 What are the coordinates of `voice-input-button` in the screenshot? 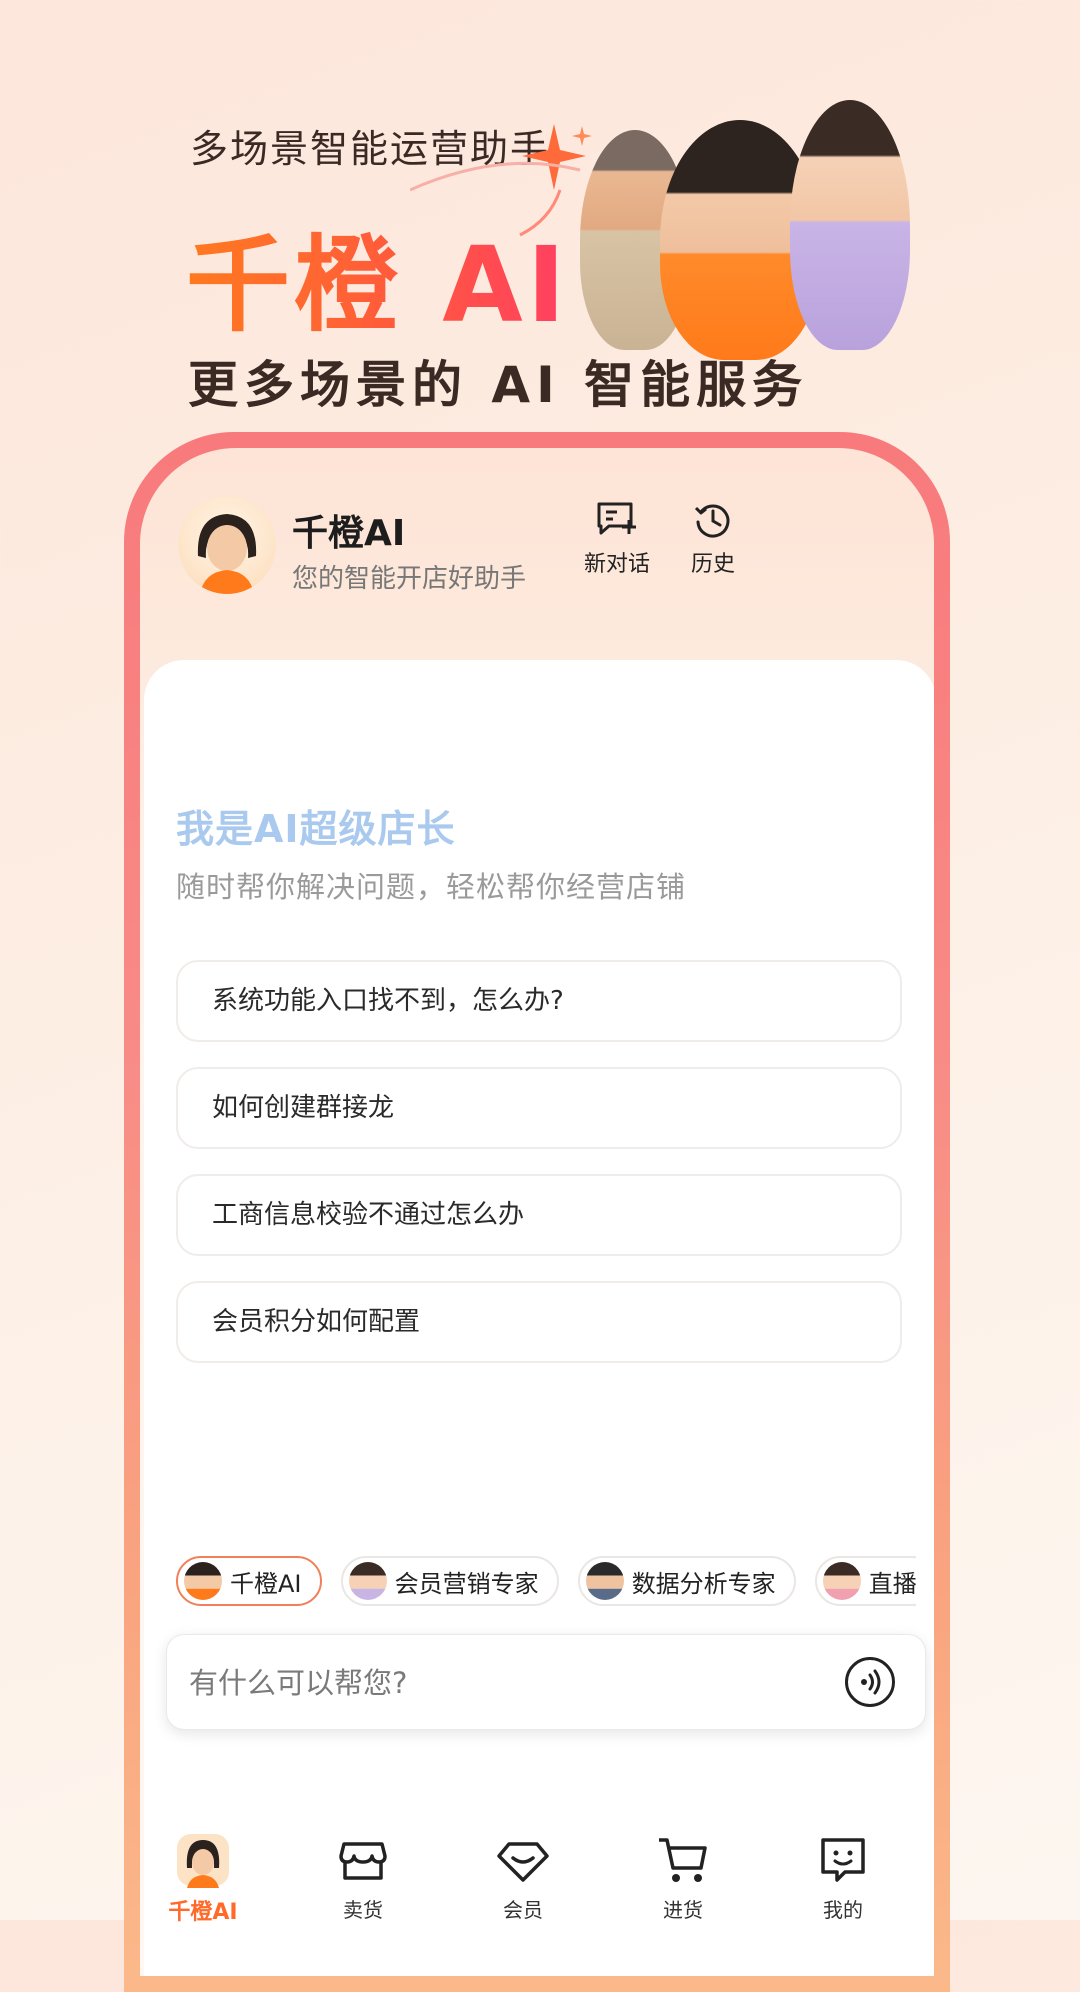 It's located at (870, 1682).